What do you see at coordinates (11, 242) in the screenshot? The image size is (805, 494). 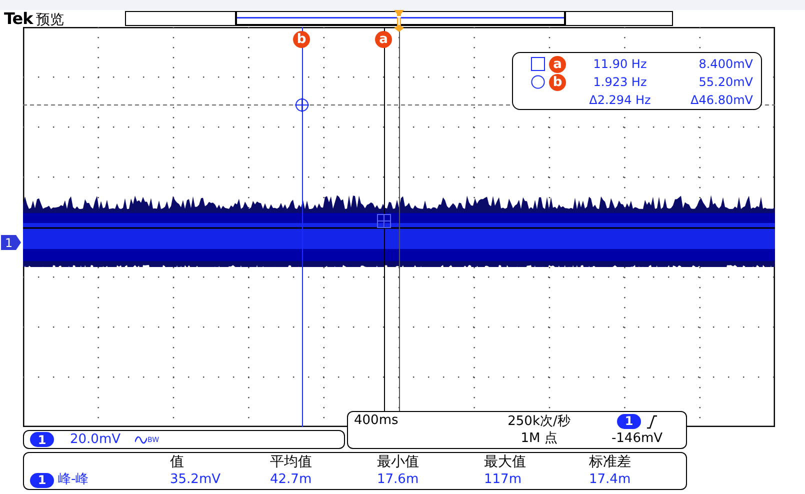 I see `channel-marker: 1` at bounding box center [11, 242].